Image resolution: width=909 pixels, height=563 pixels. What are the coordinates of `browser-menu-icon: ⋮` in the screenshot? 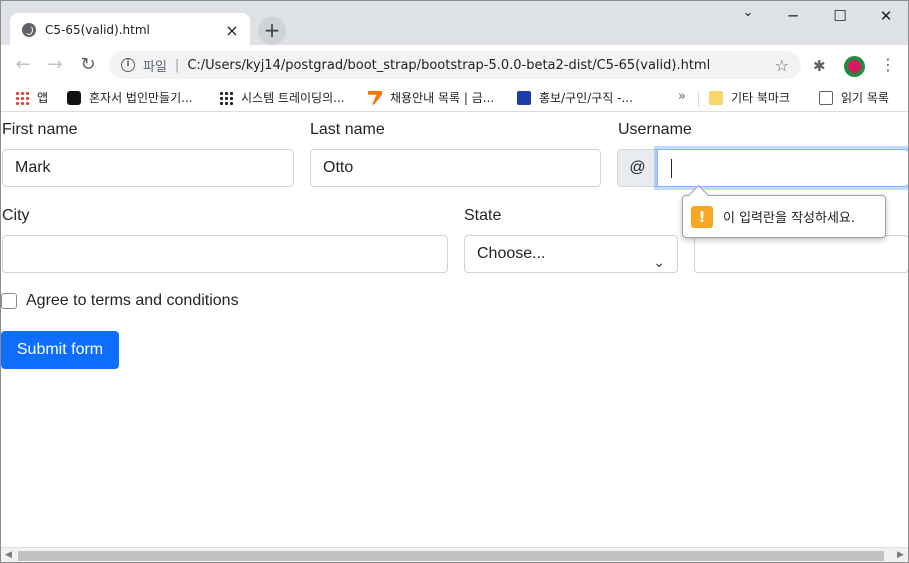 It's located at (888, 64).